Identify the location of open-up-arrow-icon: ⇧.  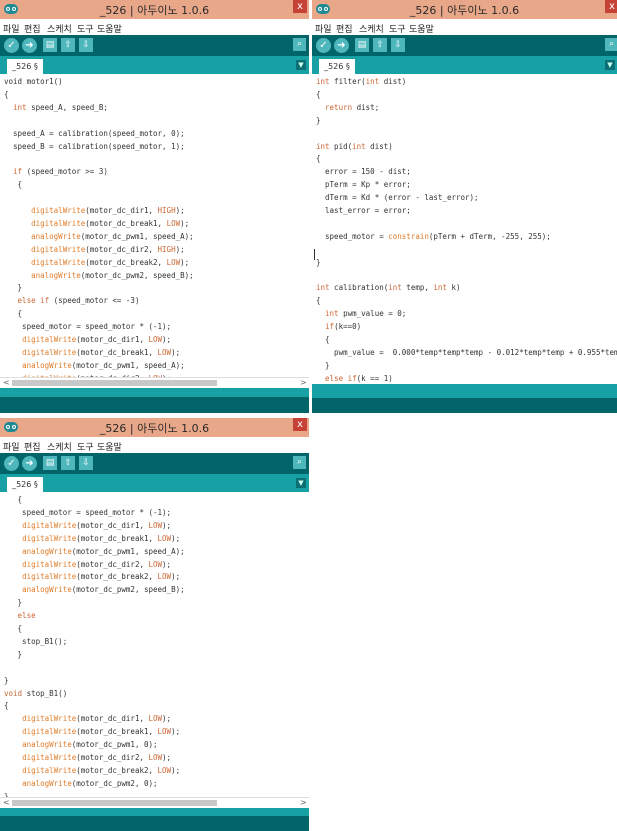
(68, 463).